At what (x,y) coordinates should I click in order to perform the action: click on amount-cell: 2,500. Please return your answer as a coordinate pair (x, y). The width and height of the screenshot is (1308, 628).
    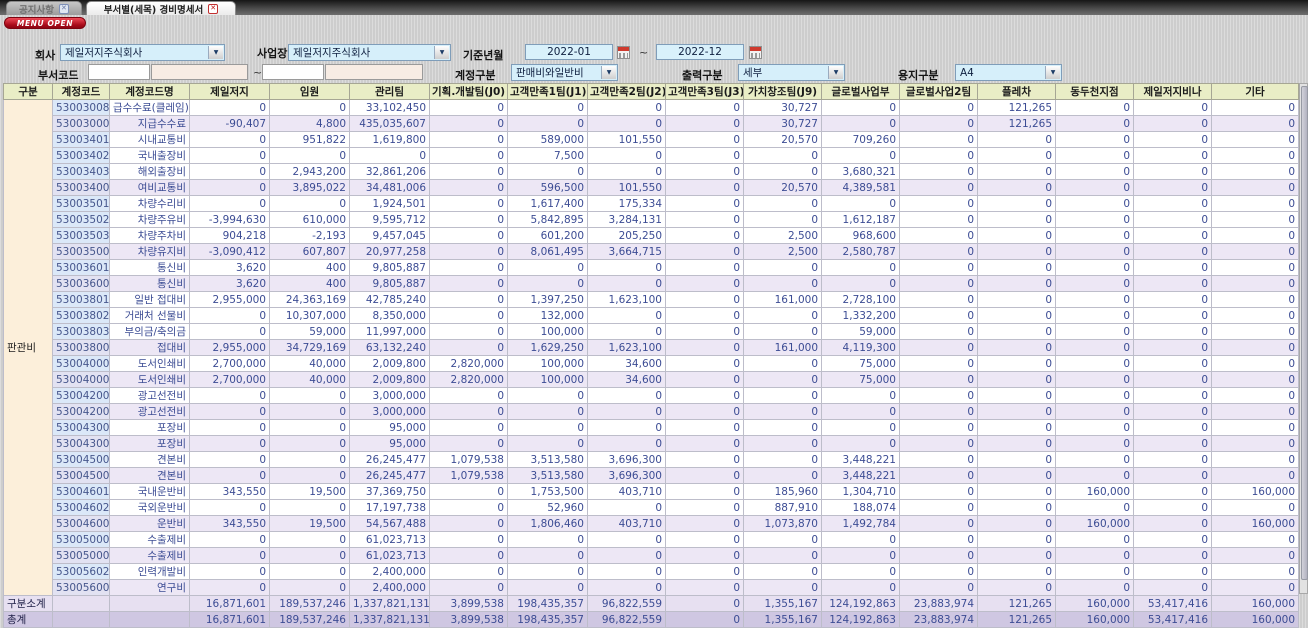
    Looking at the image, I should click on (782, 235).